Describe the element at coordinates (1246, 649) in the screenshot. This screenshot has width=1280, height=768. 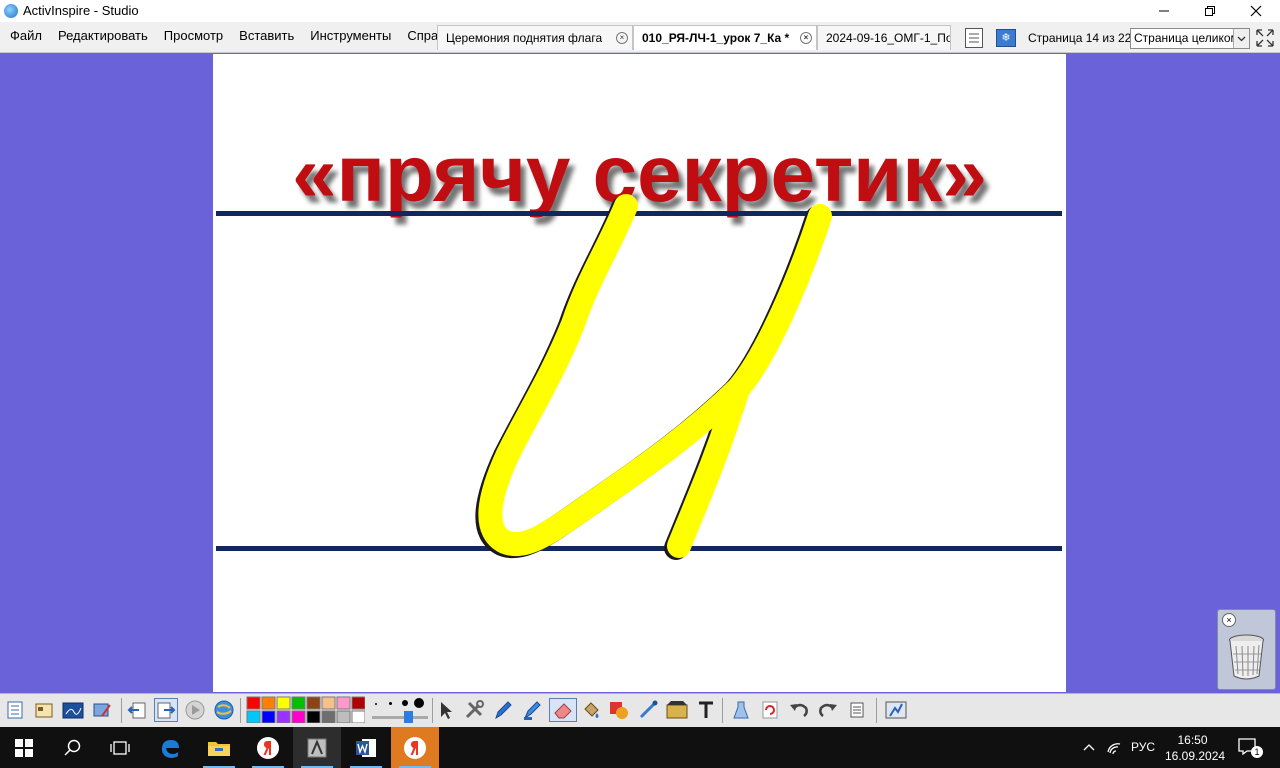
I see `trash-can-widget: ×` at that location.